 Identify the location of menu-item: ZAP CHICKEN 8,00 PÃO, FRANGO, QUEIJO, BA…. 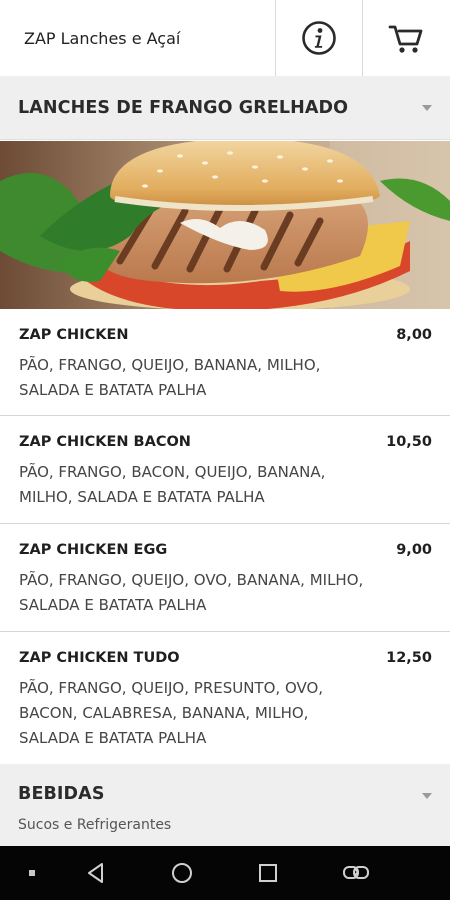
(225, 362).